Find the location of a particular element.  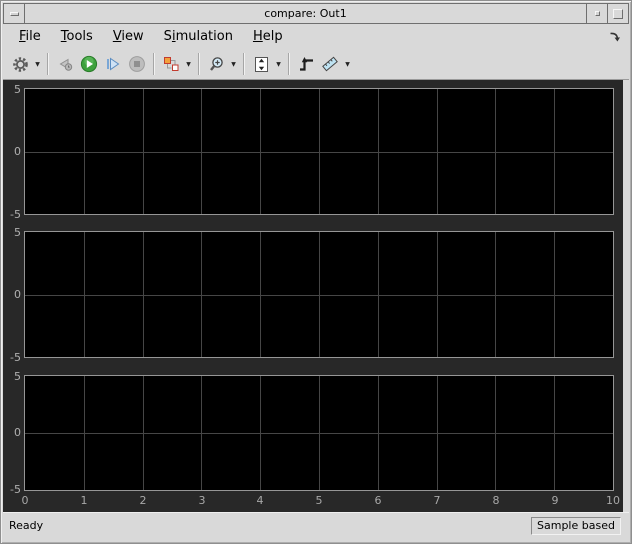

step-back-icon is located at coordinates (65, 64).